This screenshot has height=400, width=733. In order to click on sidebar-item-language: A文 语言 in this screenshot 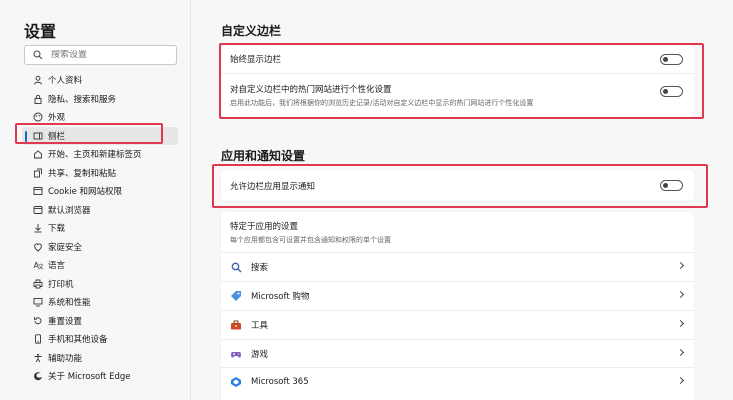, I will do `click(100, 265)`.